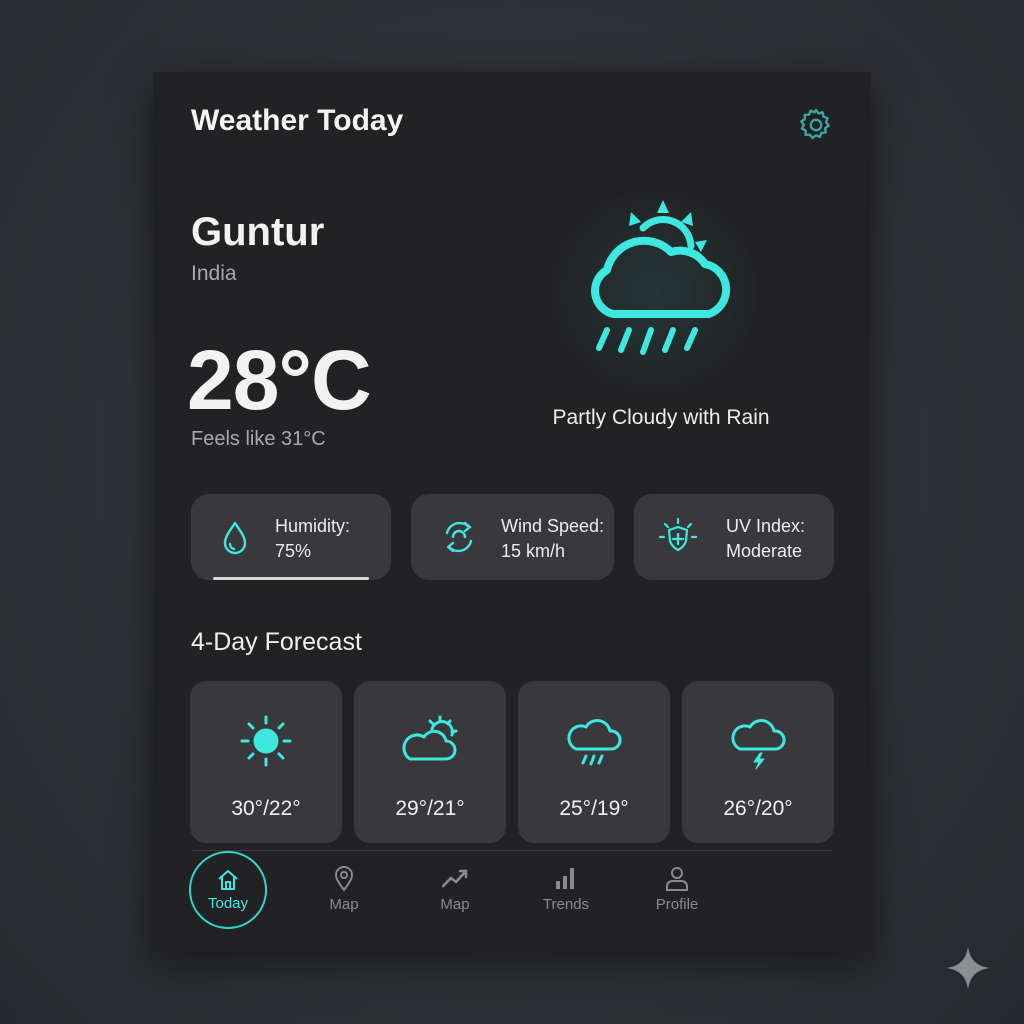  I want to click on forecast-day-card: 25°/19°, so click(594, 762).